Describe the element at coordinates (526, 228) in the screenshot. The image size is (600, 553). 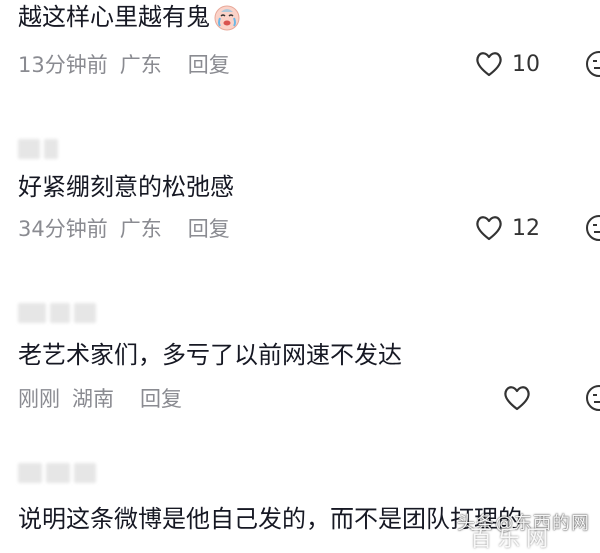
I see `like-count: 12` at that location.